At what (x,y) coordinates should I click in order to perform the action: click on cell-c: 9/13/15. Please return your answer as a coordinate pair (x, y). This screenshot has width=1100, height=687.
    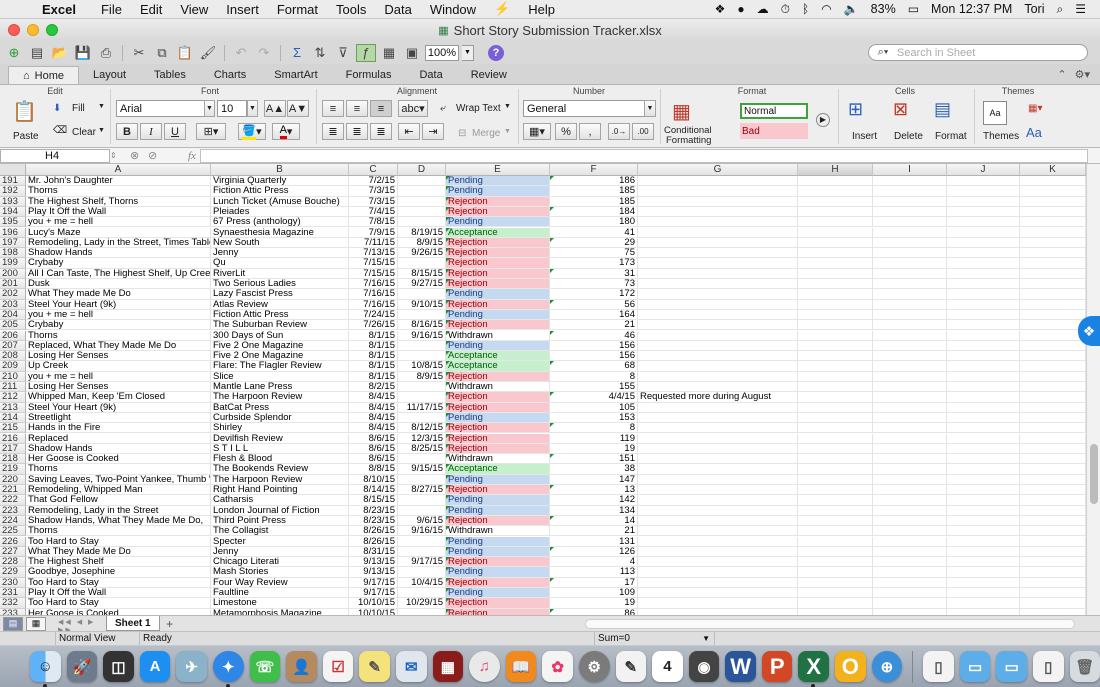
    Looking at the image, I should click on (373, 562).